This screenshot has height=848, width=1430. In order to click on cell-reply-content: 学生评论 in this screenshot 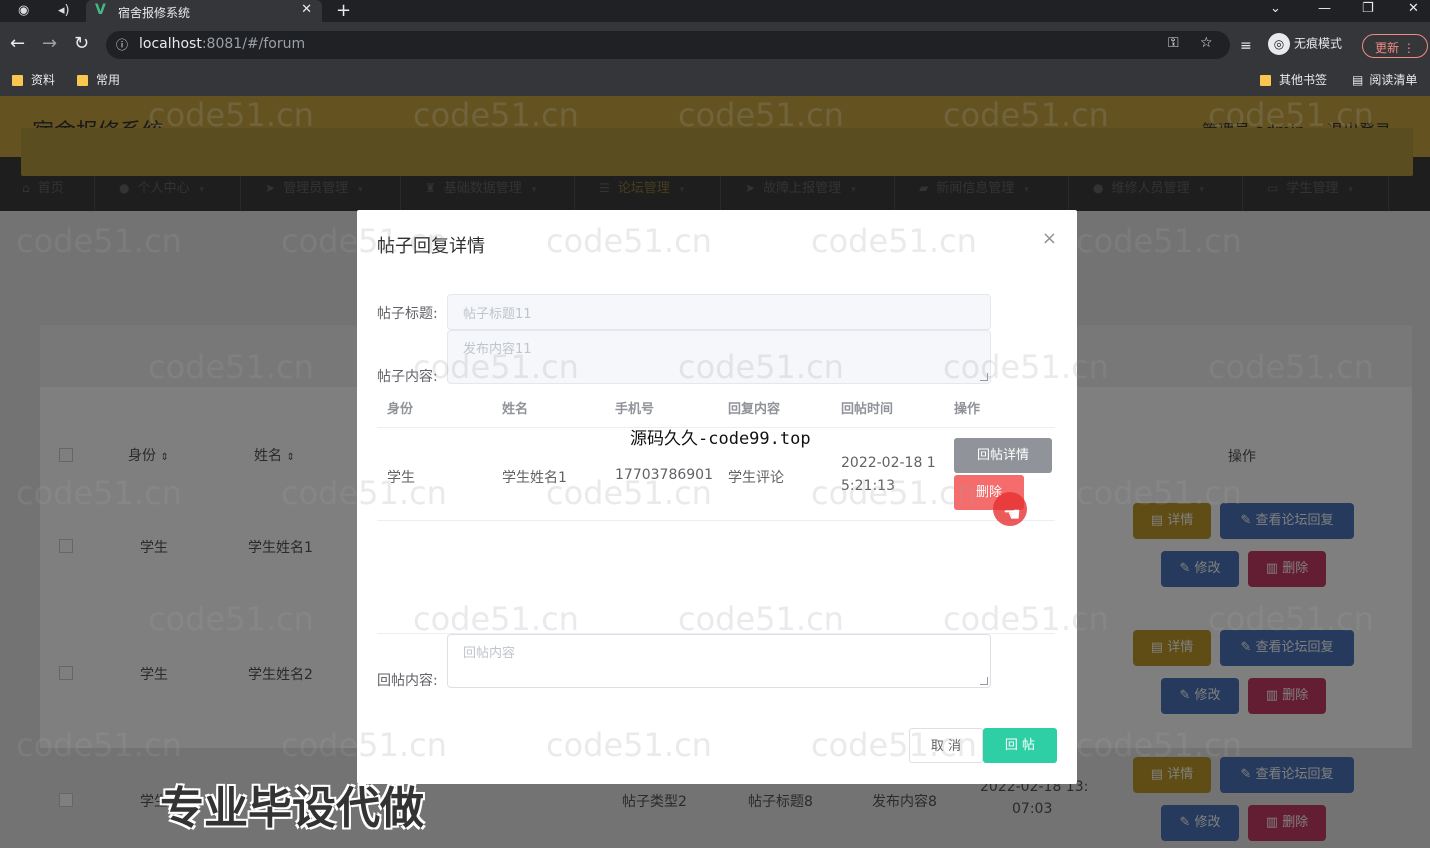, I will do `click(756, 478)`.